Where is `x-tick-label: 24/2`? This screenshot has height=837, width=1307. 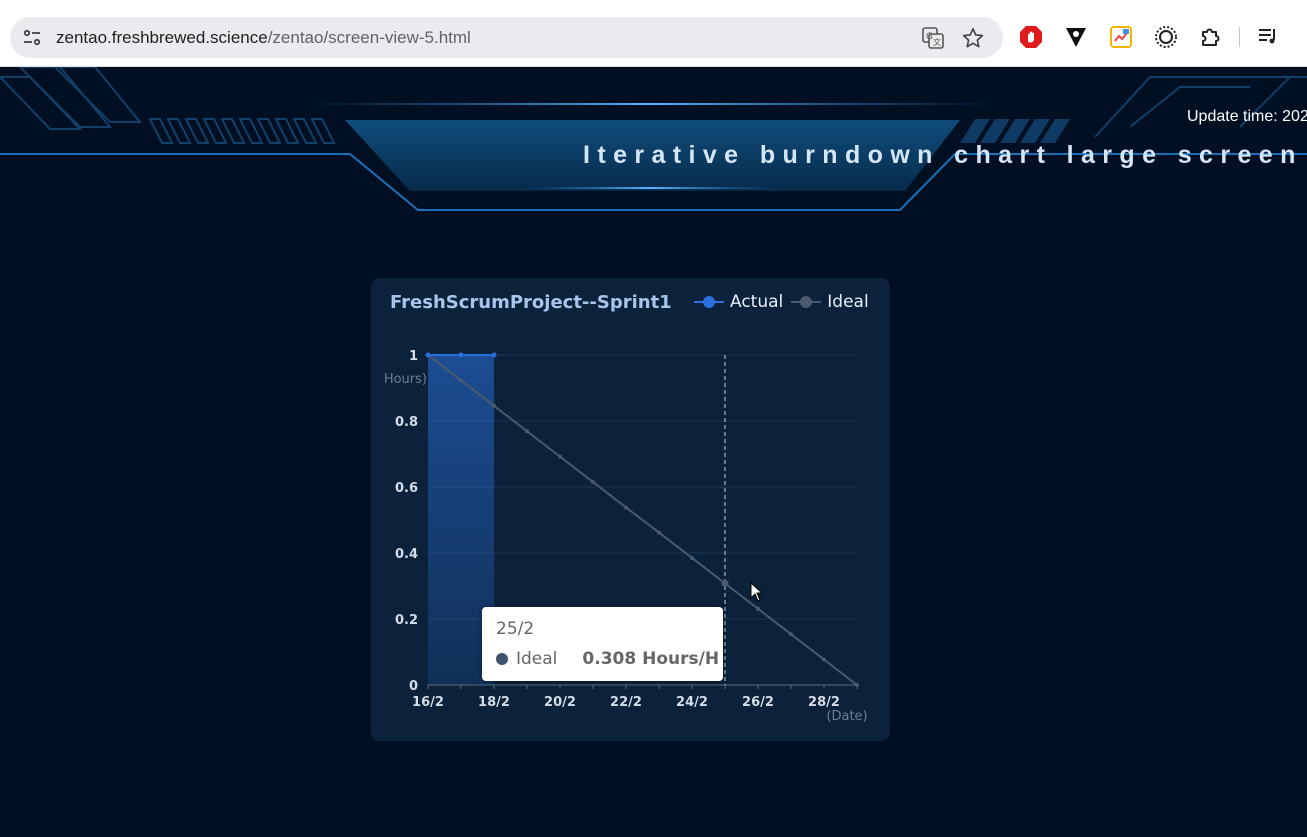 x-tick-label: 24/2 is located at coordinates (692, 702).